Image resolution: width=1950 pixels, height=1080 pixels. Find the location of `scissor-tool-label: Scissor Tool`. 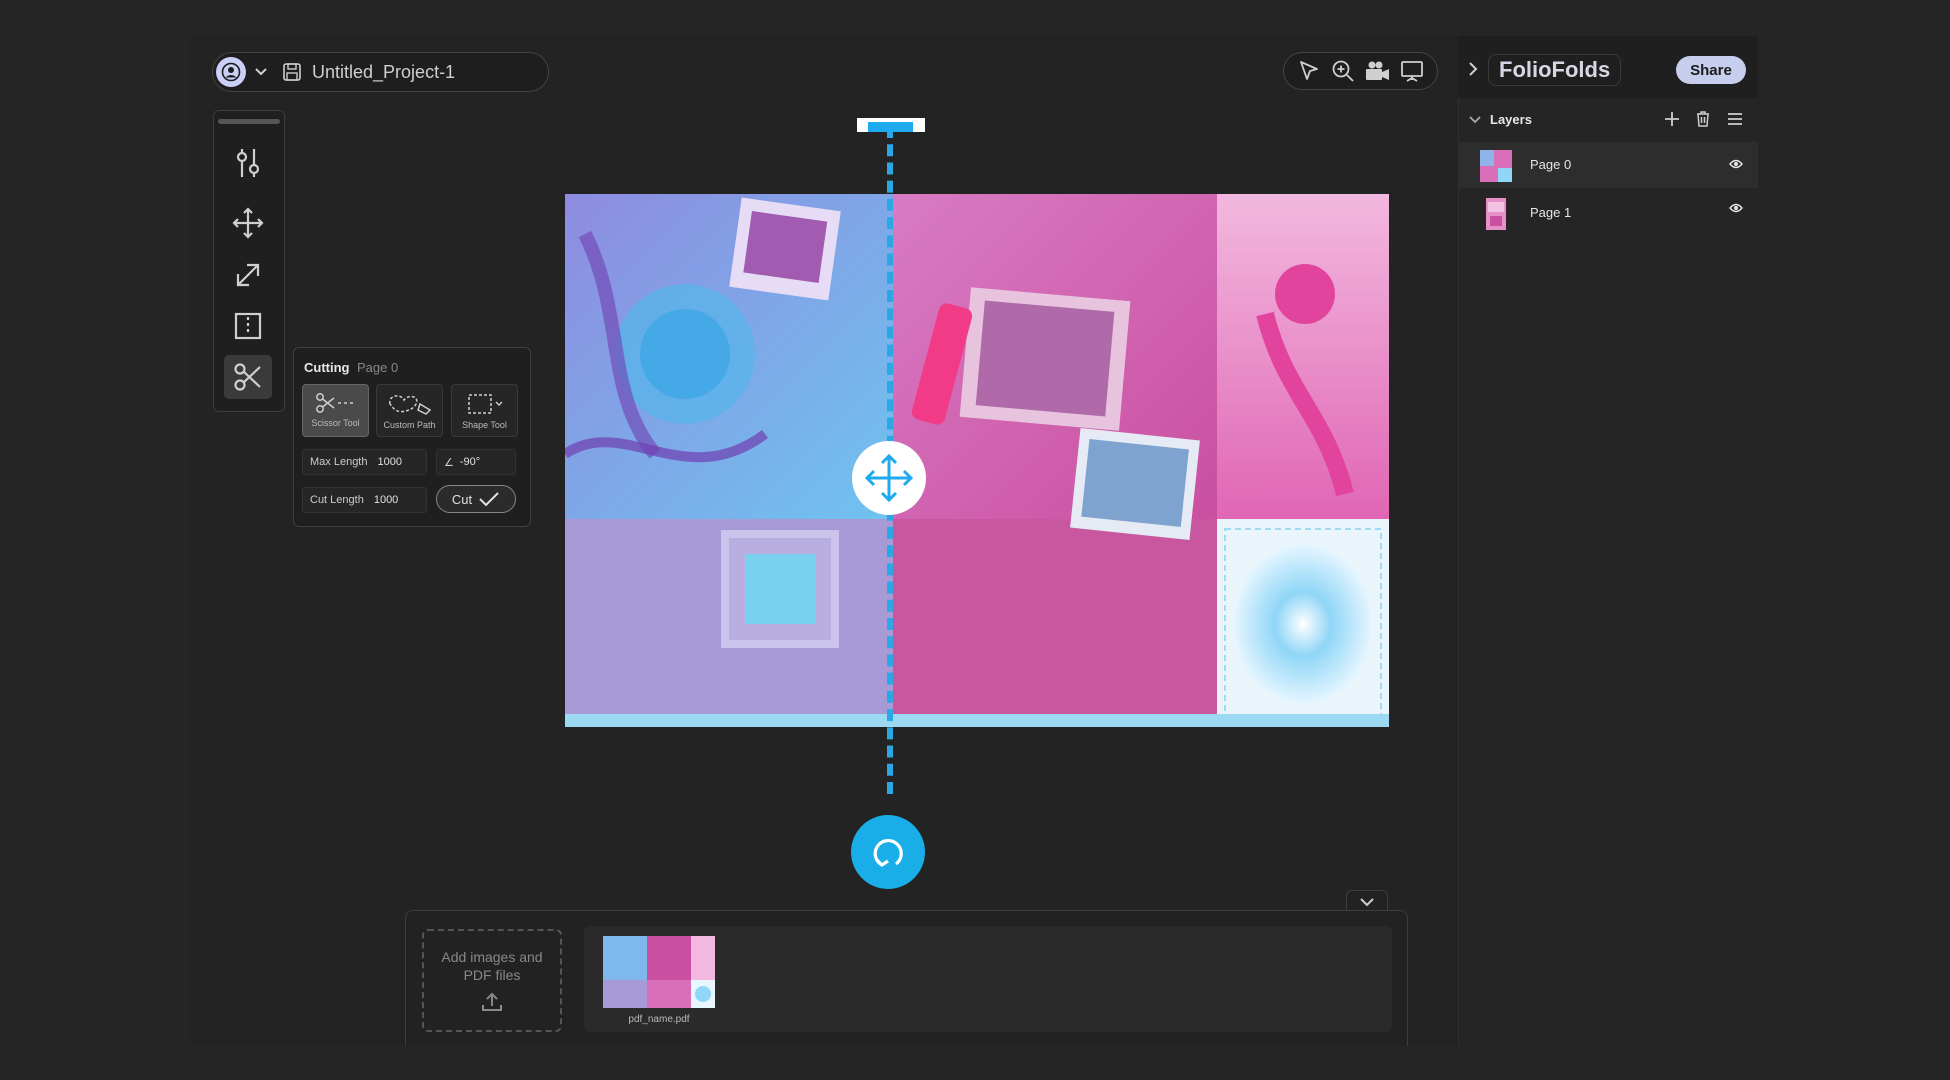

scissor-tool-label: Scissor Tool is located at coordinates (335, 423).